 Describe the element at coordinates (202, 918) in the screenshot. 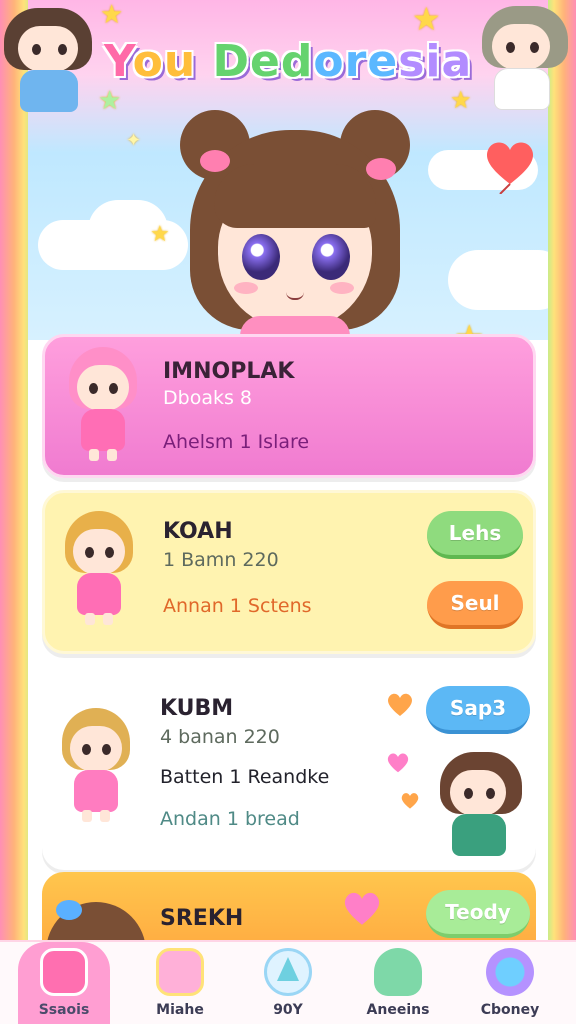

I see `card-title: SREKH` at that location.